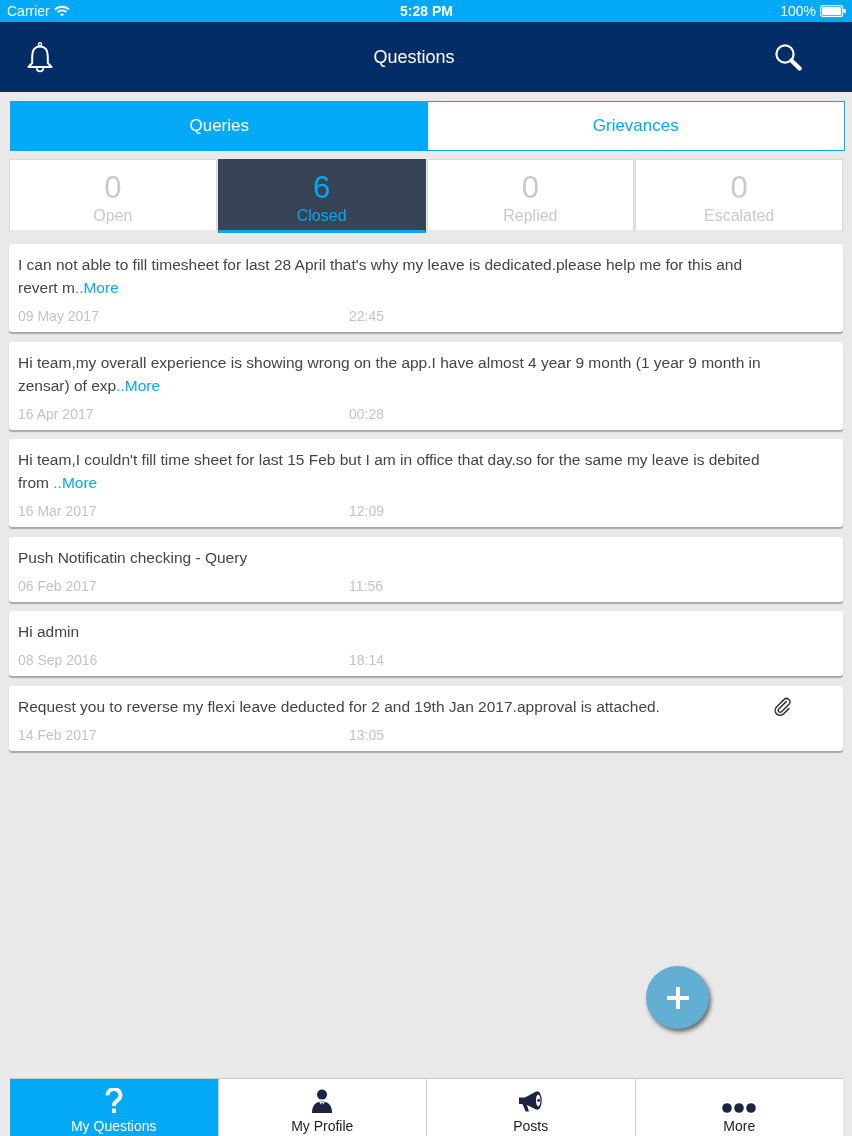 This screenshot has width=852, height=1136. Describe the element at coordinates (40, 57) in the screenshot. I see `bell-icon` at that location.